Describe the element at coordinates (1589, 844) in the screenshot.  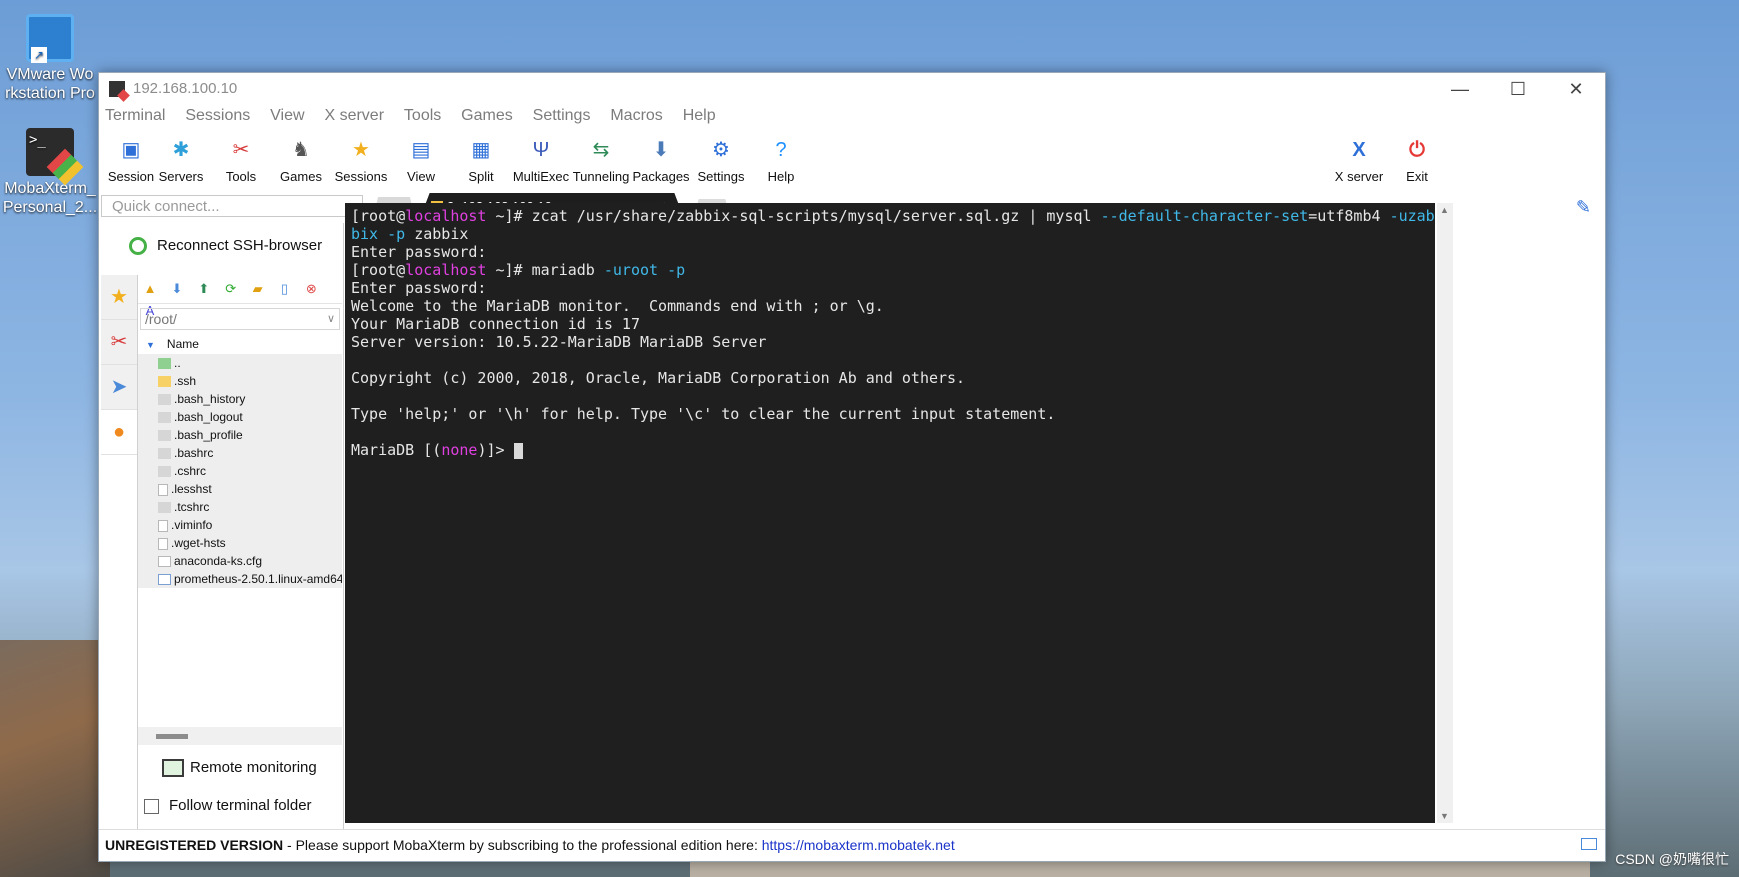
I see `screen-icon` at that location.